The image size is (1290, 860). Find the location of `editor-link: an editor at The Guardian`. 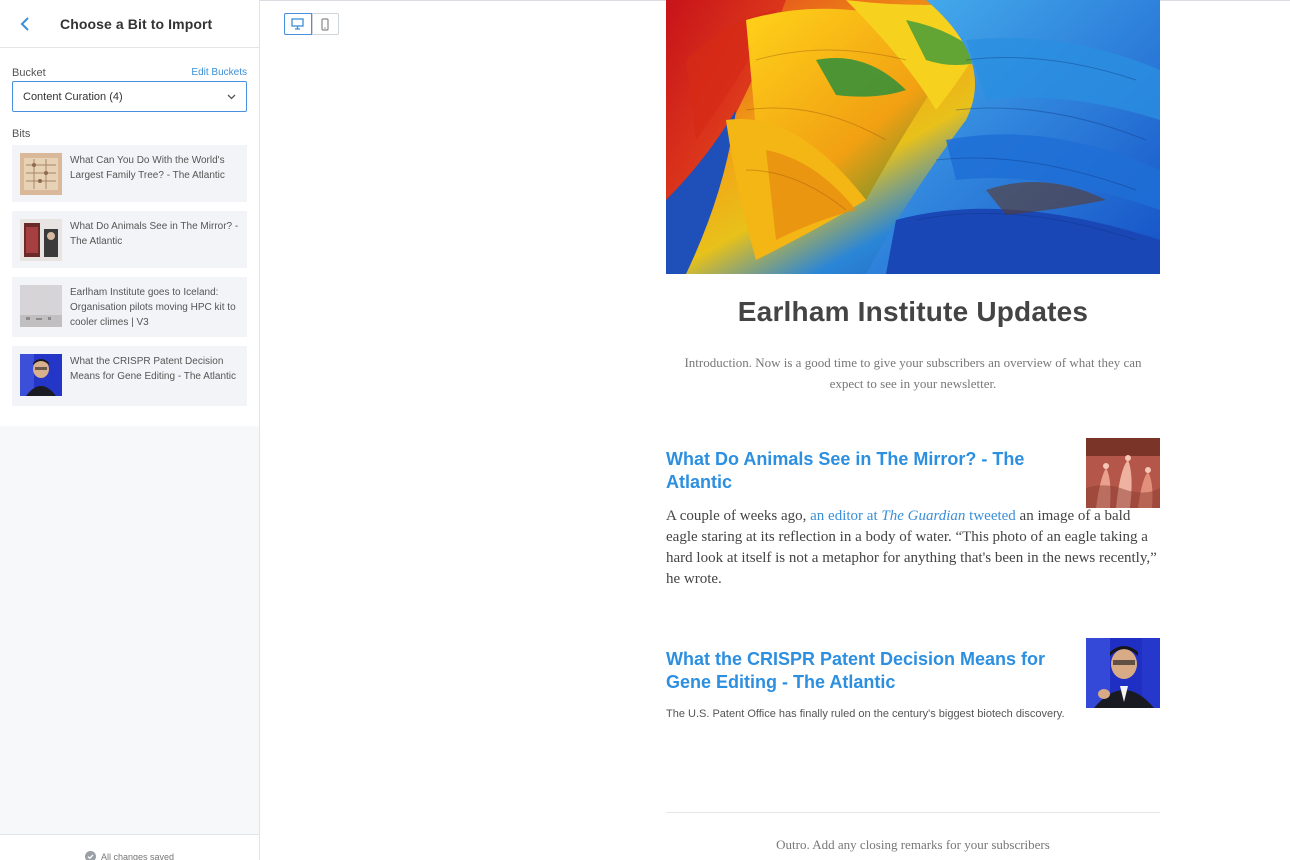

editor-link: an editor at The Guardian is located at coordinates (887, 516).